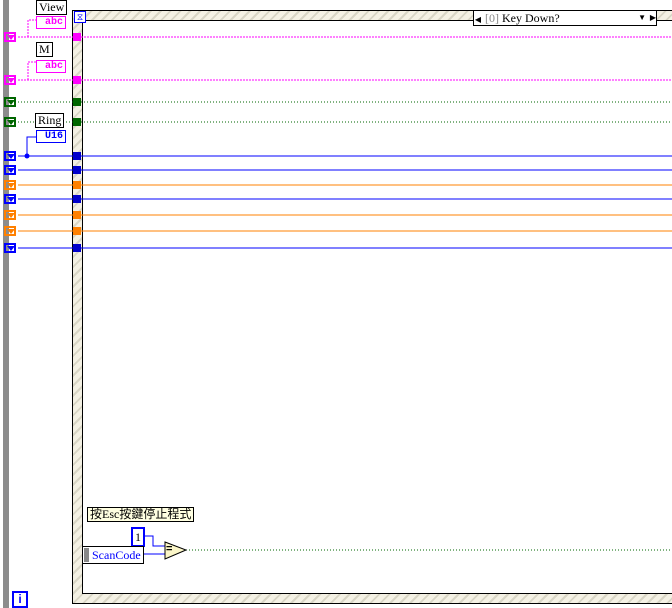 This screenshot has height=608, width=672. What do you see at coordinates (642, 18) in the screenshot?
I see `dropdown-arrow-icon: ▼` at bounding box center [642, 18].